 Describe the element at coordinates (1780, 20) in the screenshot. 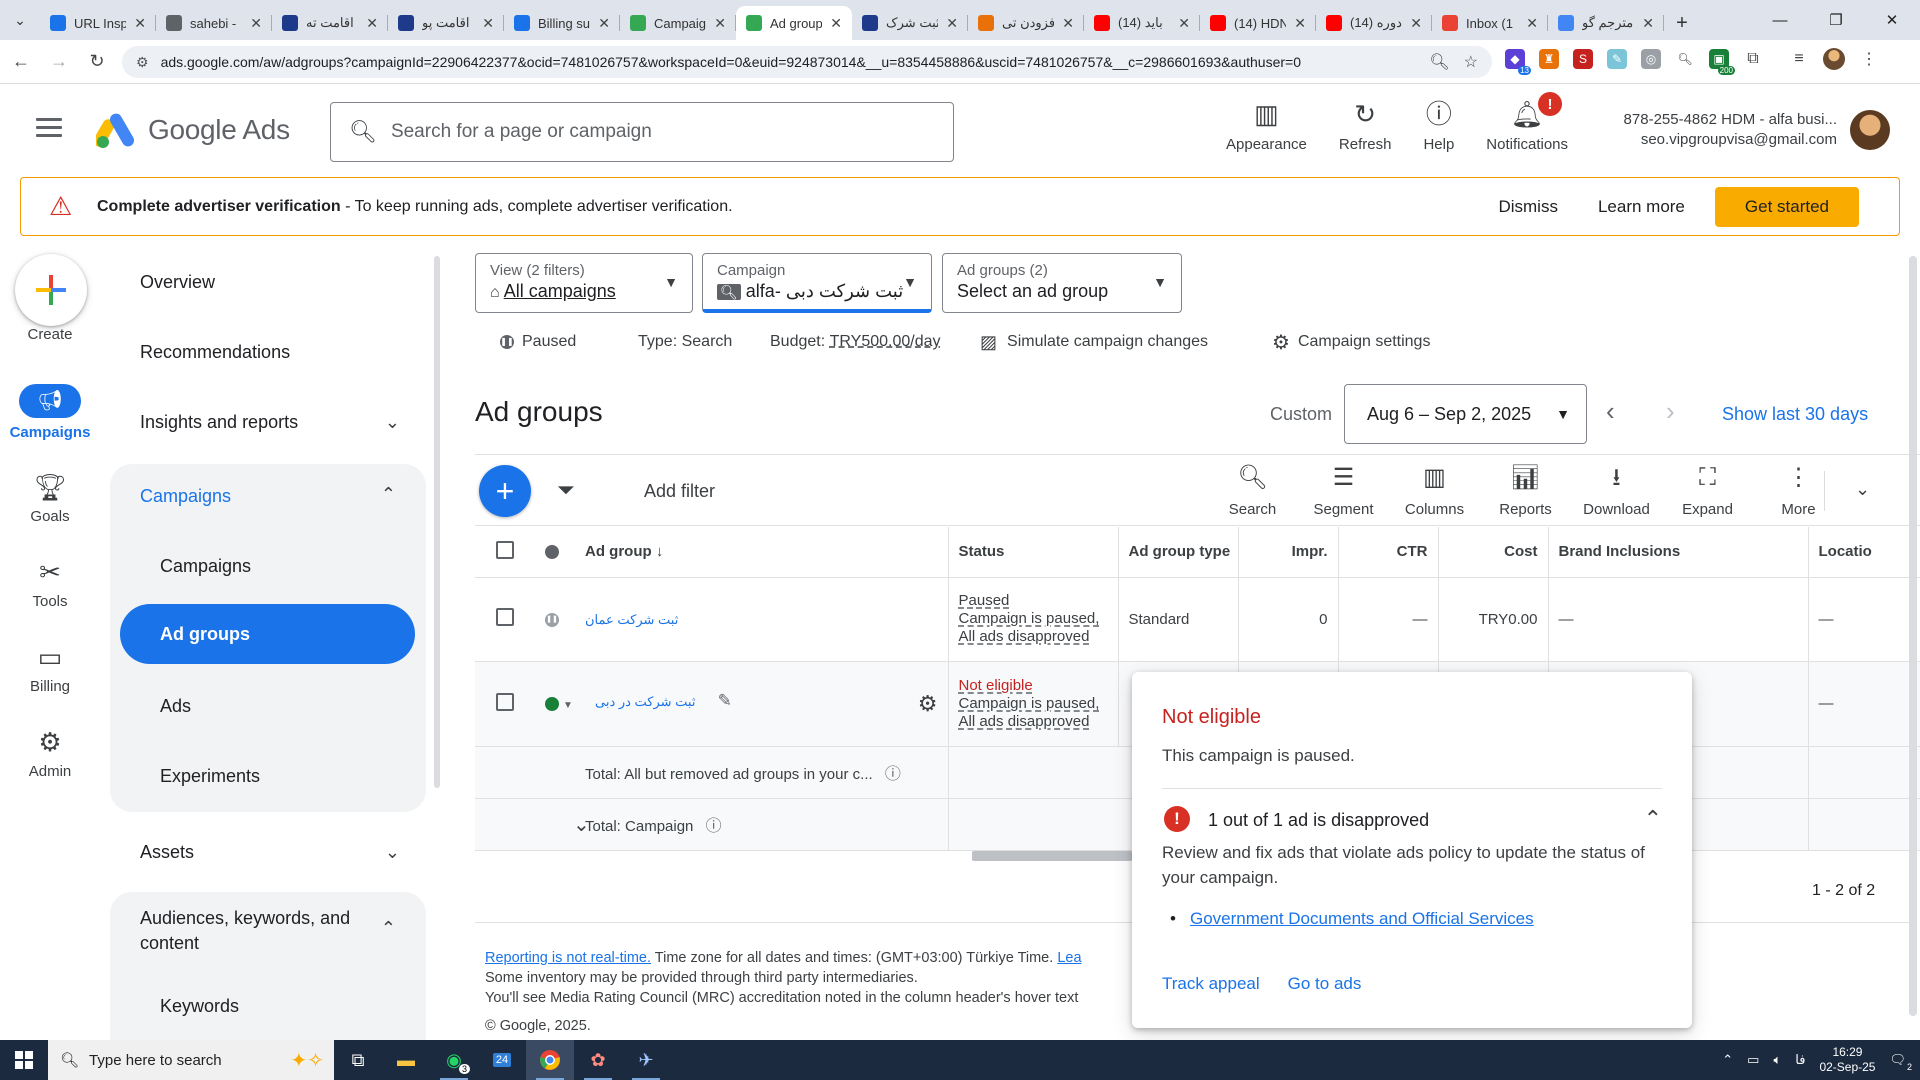

I see `minimize-icon: —` at that location.